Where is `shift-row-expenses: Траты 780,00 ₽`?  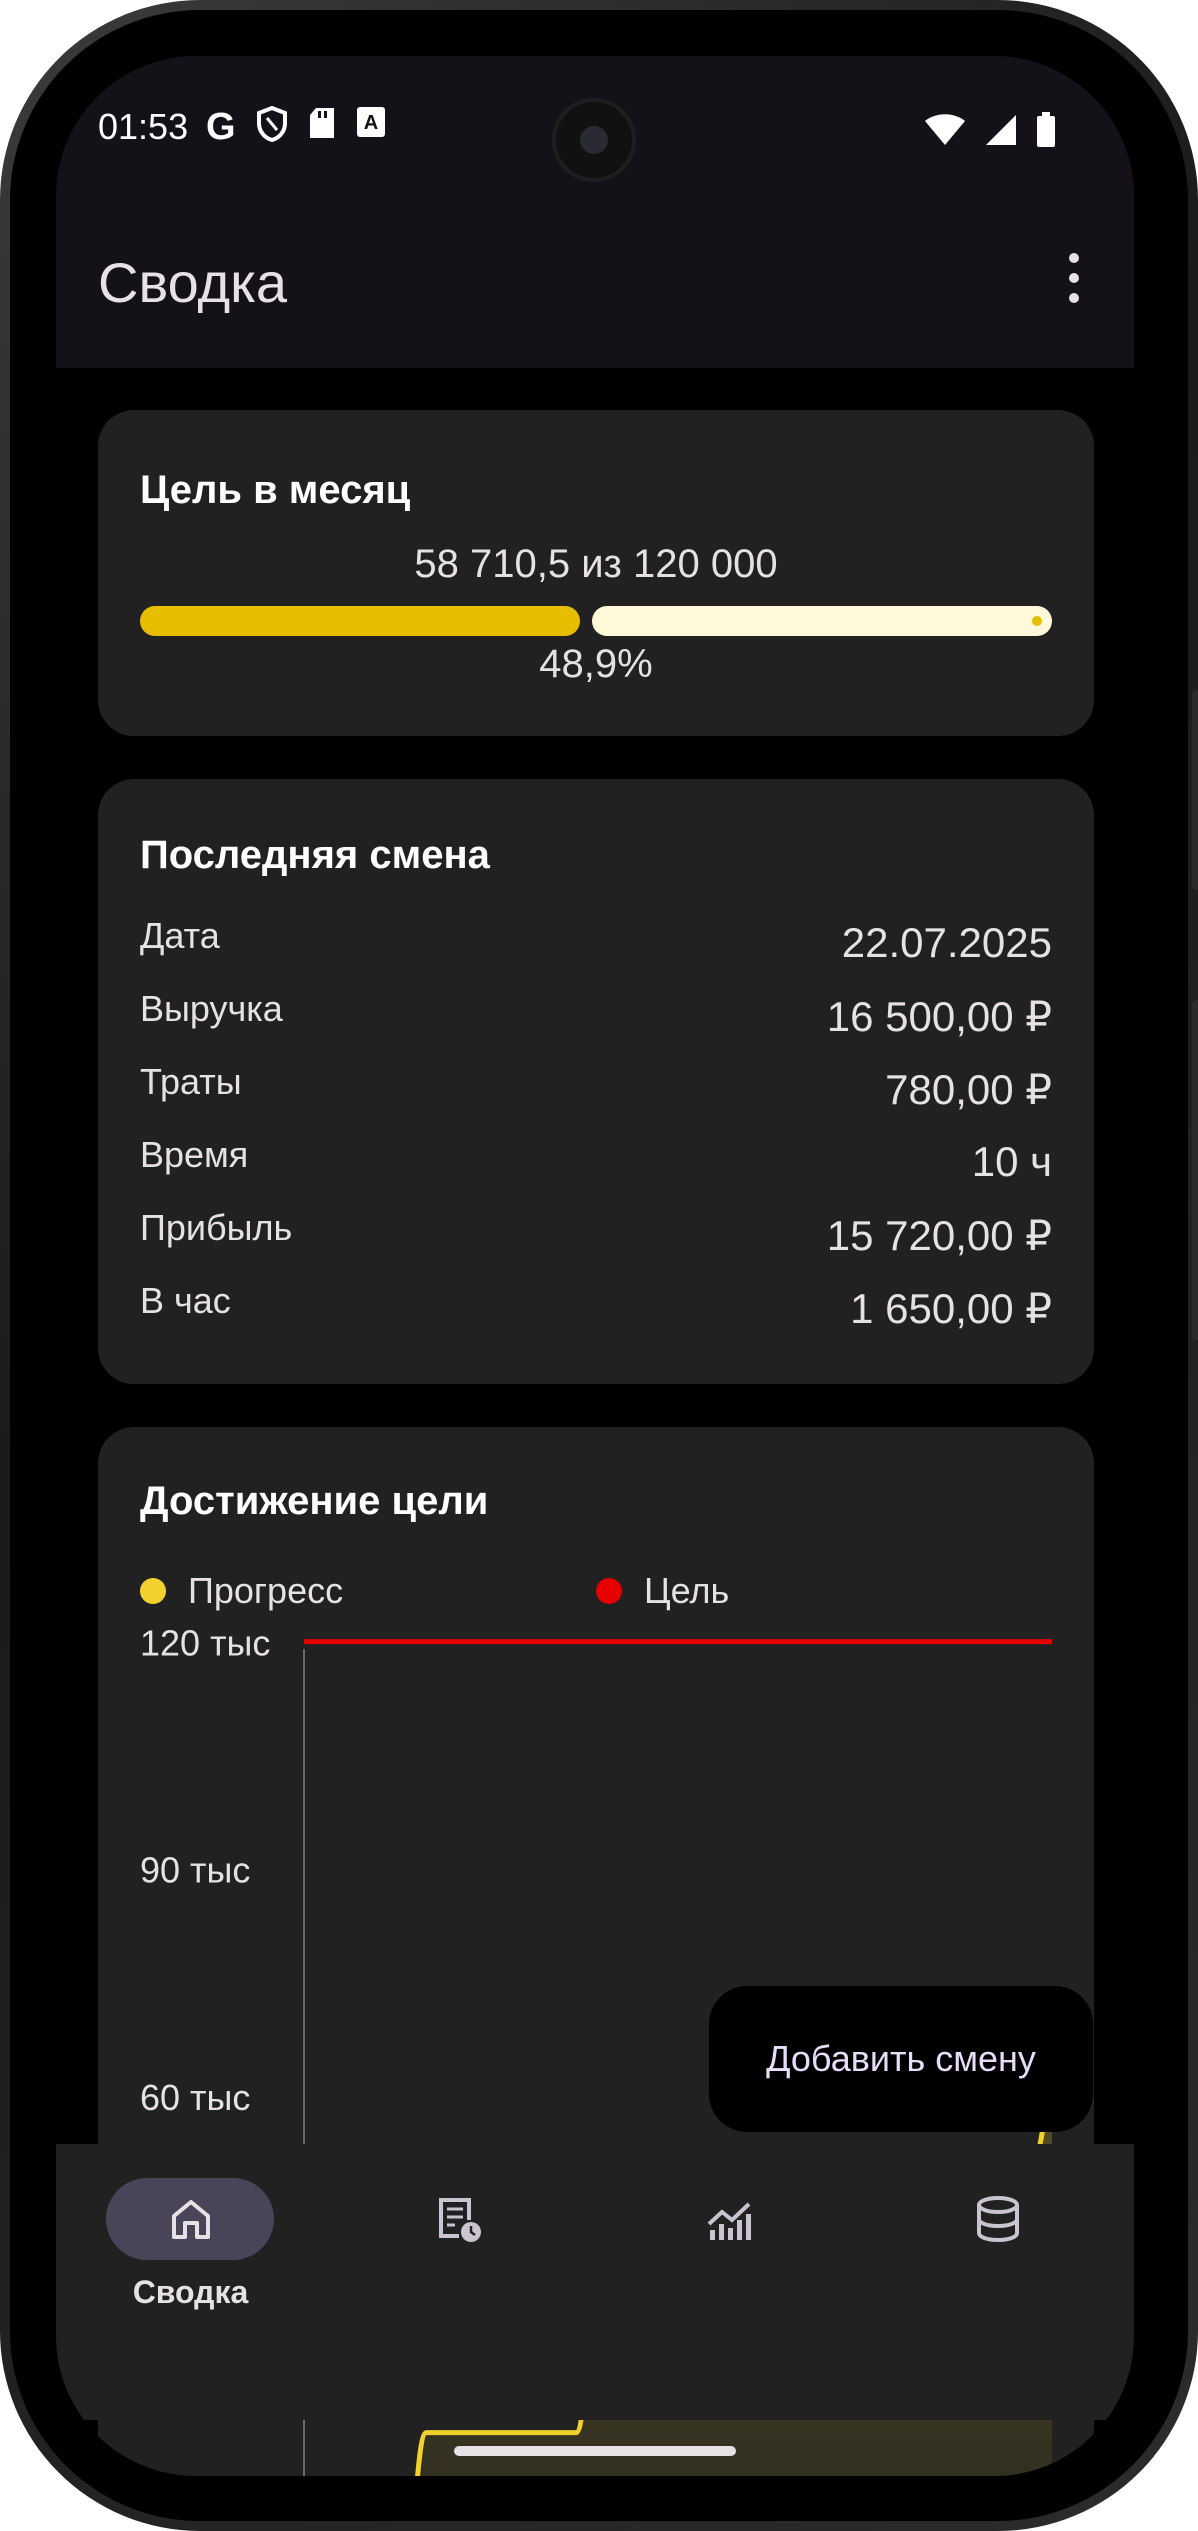 shift-row-expenses: Траты 780,00 ₽ is located at coordinates (596, 1091).